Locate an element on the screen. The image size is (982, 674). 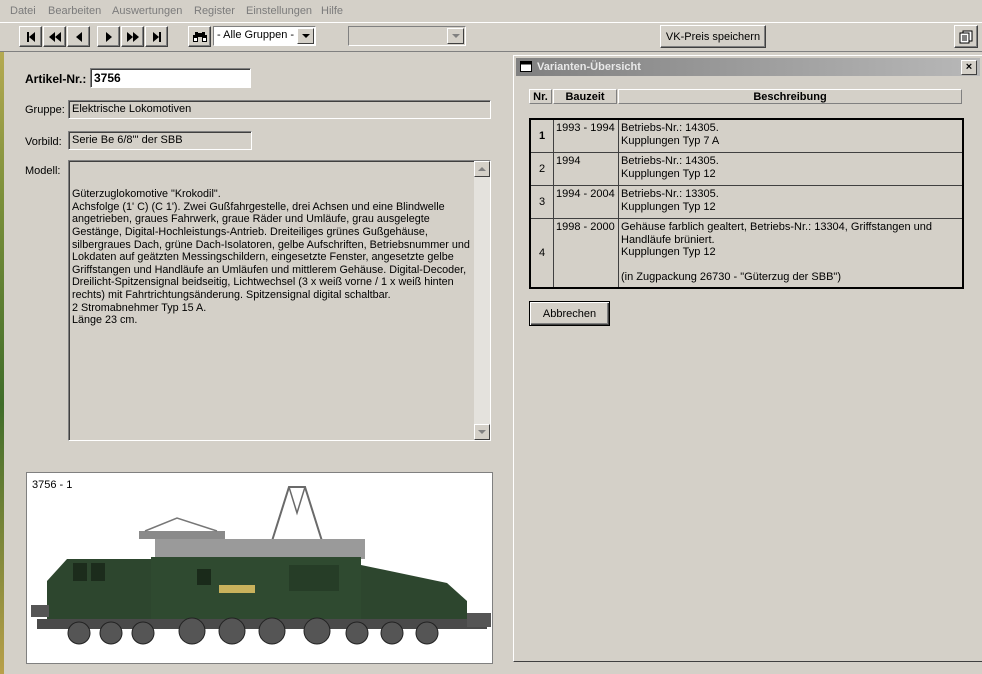
window-icon is located at coordinates (526, 66).